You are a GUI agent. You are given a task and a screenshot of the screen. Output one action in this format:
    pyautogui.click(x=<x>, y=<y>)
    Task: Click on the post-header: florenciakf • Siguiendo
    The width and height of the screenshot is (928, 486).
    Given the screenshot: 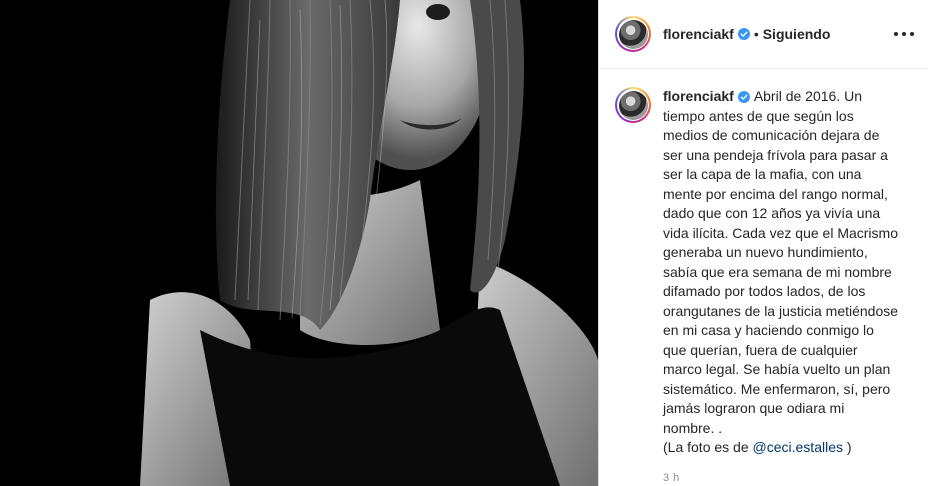 What is the action you would take?
    pyautogui.click(x=763, y=34)
    